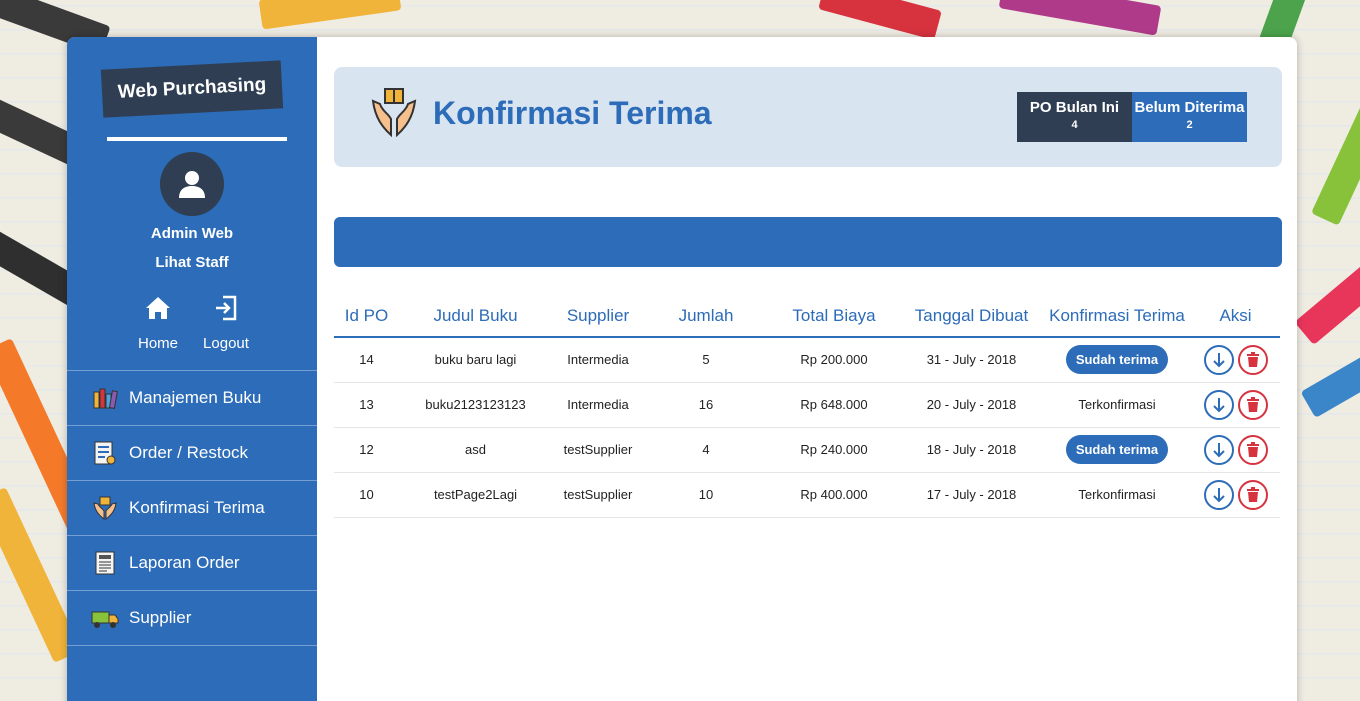  I want to click on cell-jumlah: 5, so click(706, 360).